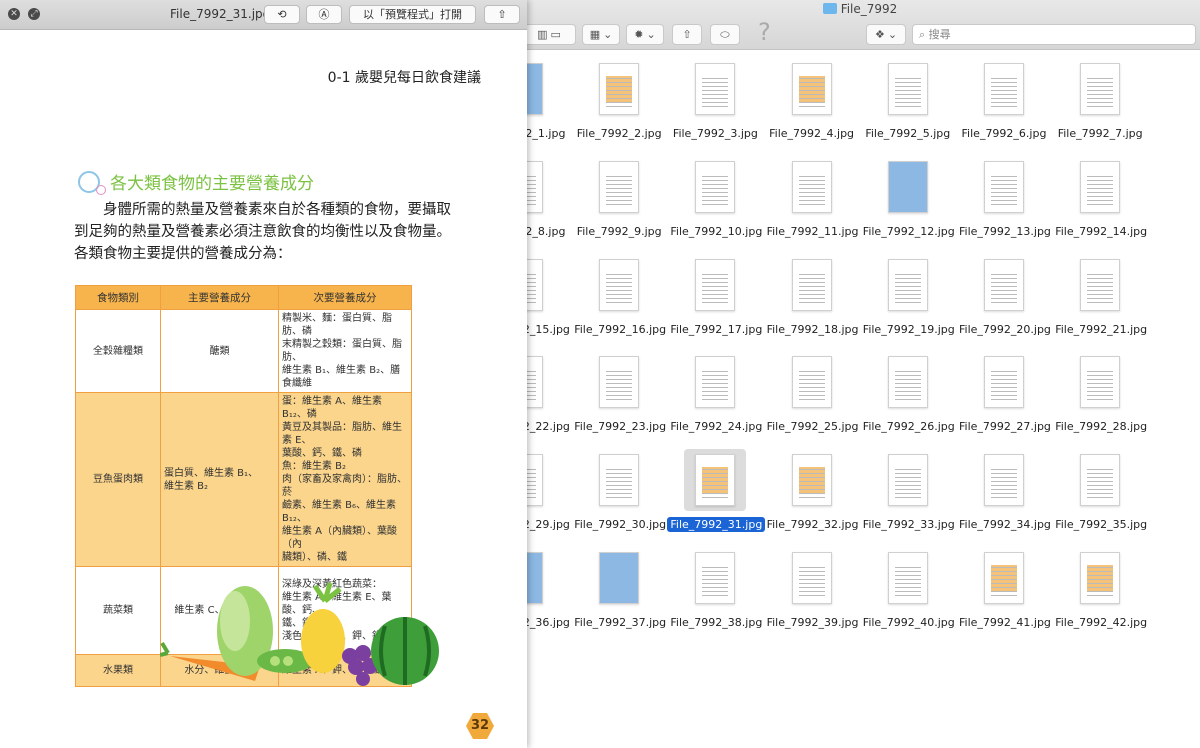 The image size is (1200, 748). I want to click on file-item: File_7992_40.jpg, so click(908, 588).